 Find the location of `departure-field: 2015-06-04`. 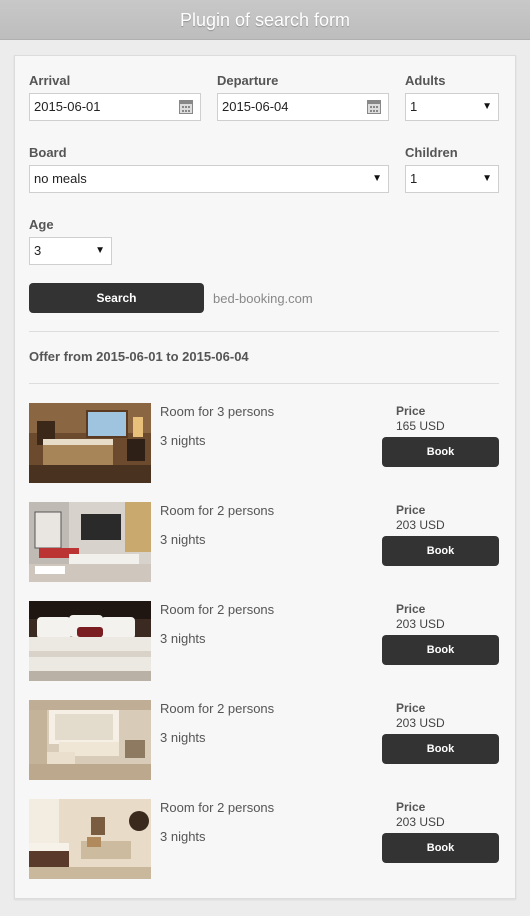

departure-field: 2015-06-04 is located at coordinates (303, 107).